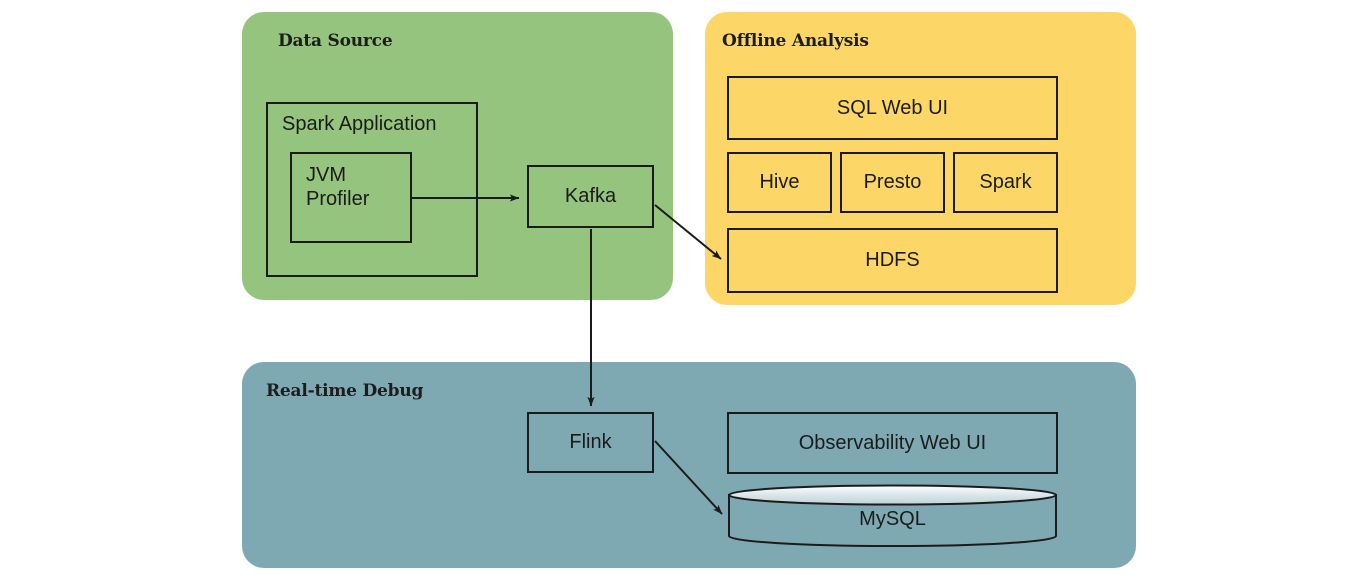 This screenshot has width=1370, height=582. Describe the element at coordinates (351, 197) in the screenshot. I see `node-jvm-profiler: JVM Profiler` at that location.